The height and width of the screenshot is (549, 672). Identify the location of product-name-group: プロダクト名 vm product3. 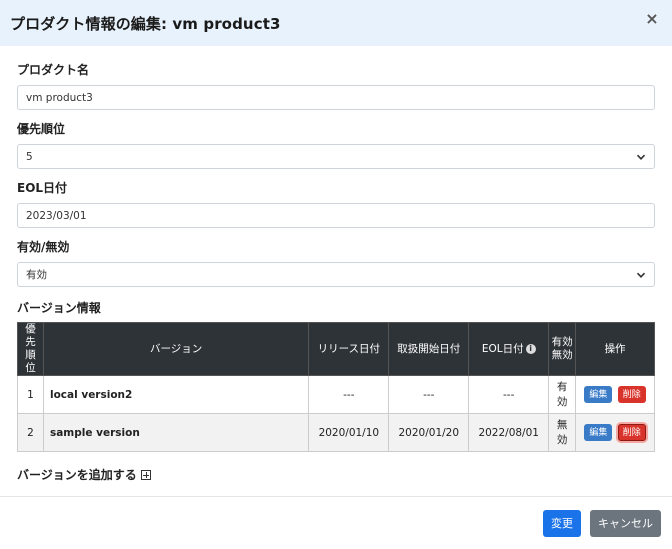
(336, 85).